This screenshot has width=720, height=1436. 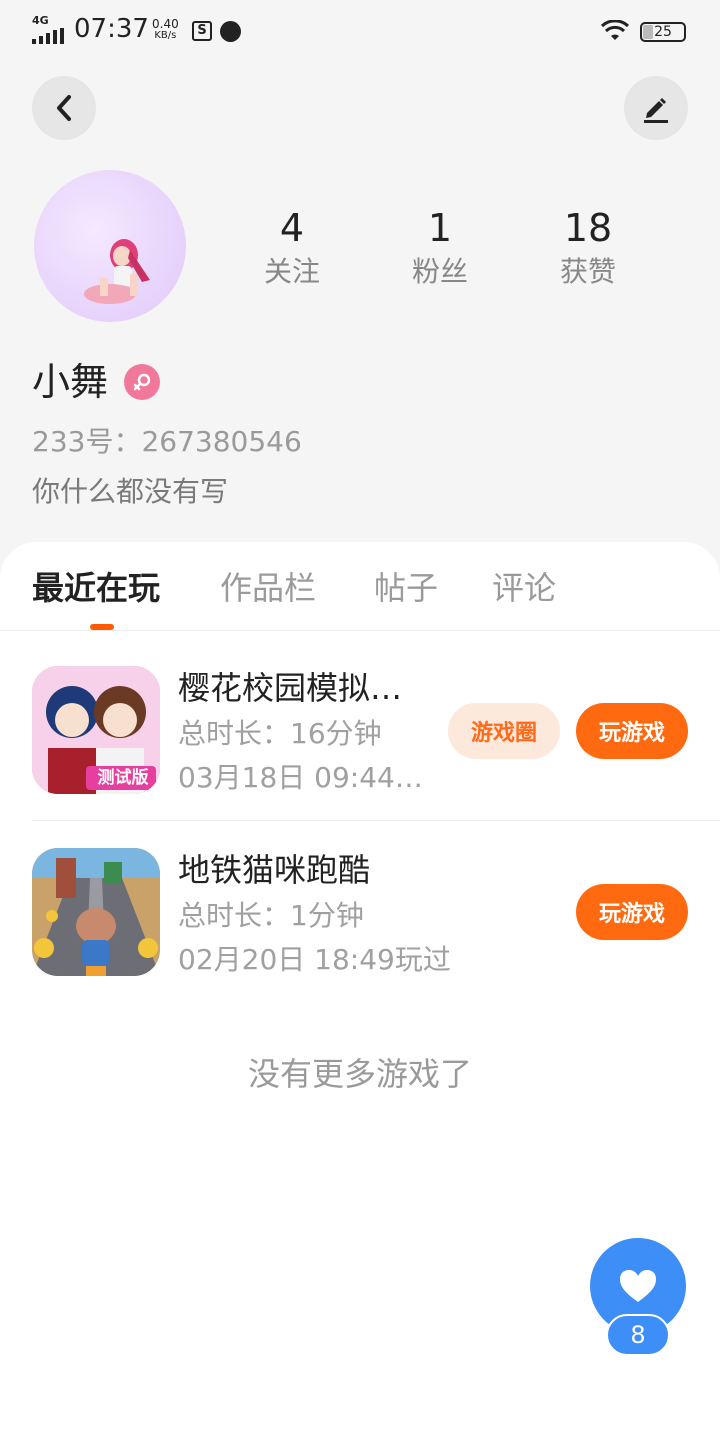 I want to click on network-speed-unit: KB/s, so click(x=165, y=35).